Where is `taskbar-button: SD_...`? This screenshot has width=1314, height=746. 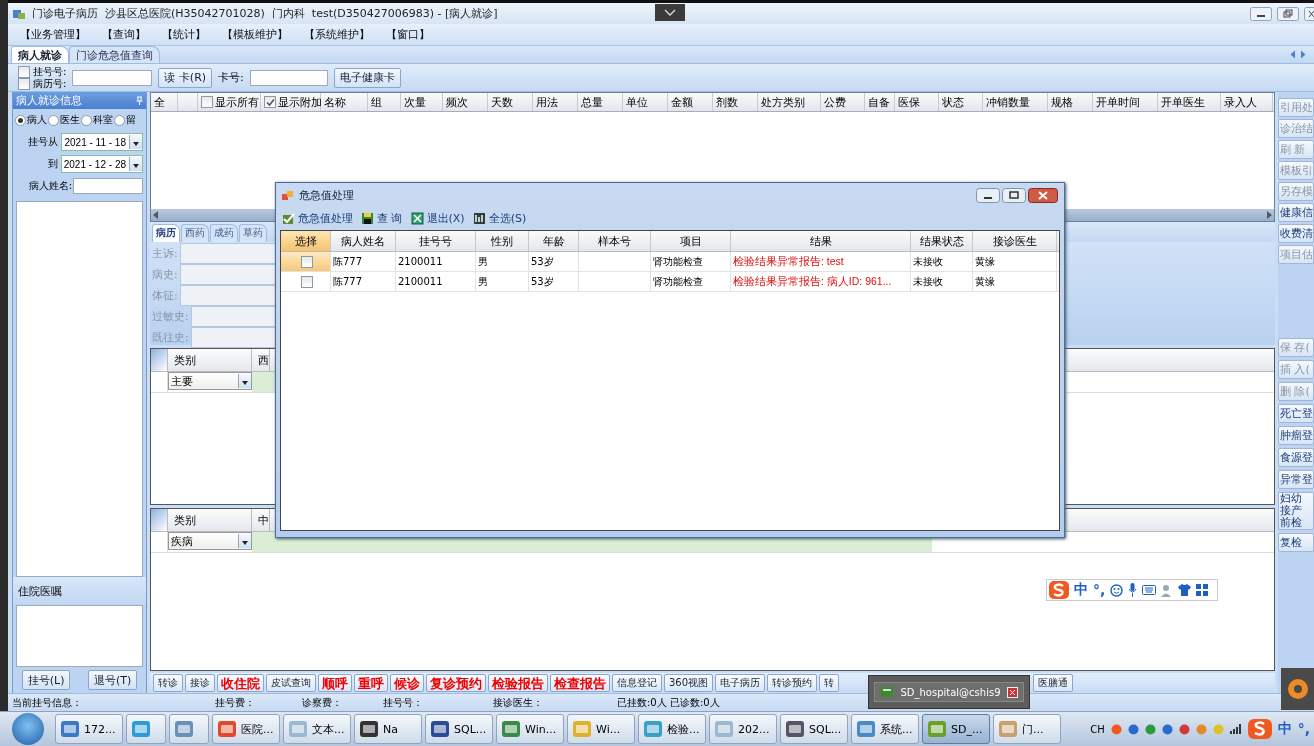 taskbar-button: SD_... is located at coordinates (956, 729).